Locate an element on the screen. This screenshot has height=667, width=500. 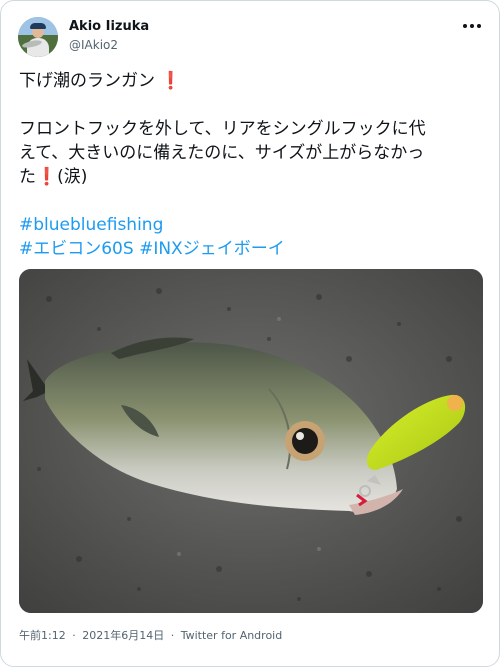
lure-head is located at coordinates (455, 403).